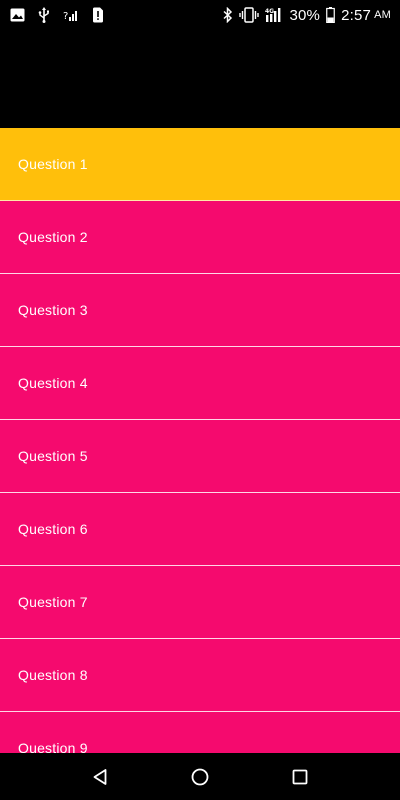  What do you see at coordinates (200, 310) in the screenshot?
I see `question-item: Question 3` at bounding box center [200, 310].